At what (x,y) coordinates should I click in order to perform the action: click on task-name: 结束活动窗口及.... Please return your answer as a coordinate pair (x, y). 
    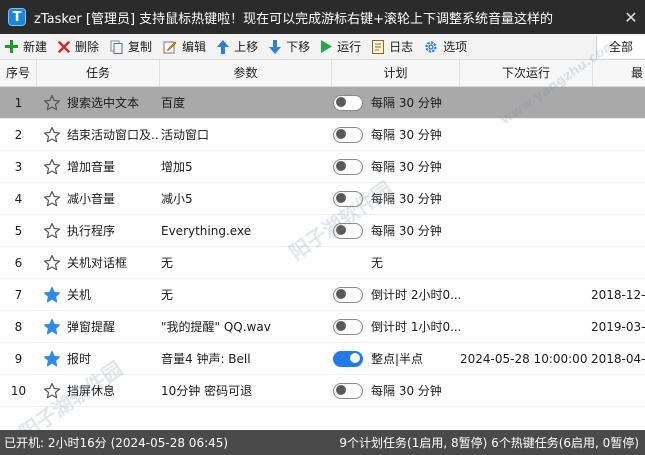
    Looking at the image, I should click on (113, 135).